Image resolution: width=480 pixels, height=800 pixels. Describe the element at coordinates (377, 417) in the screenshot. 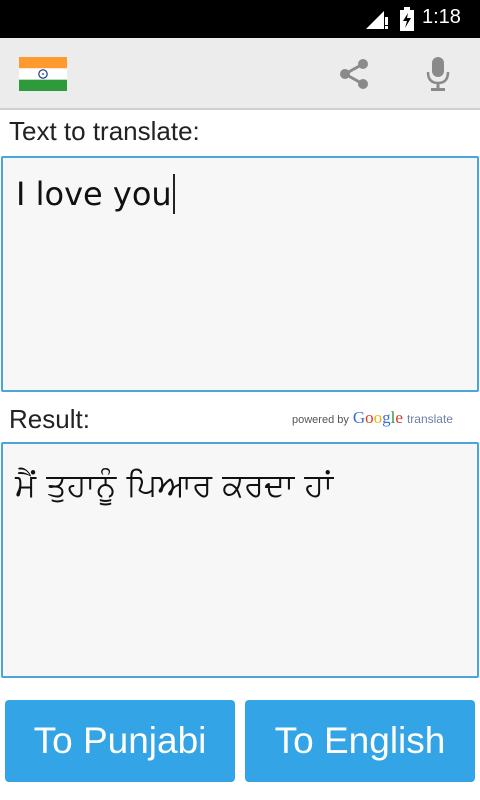

I see `google-logo: Google` at that location.